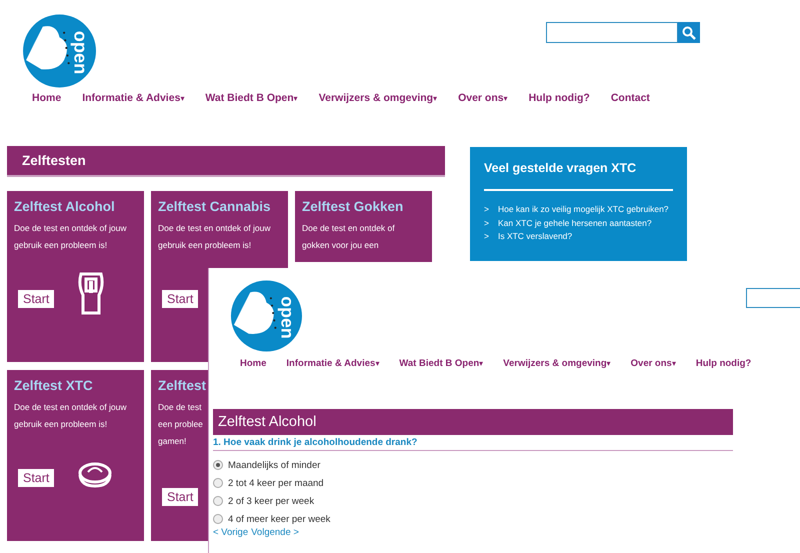 Image resolution: width=800 pixels, height=553 pixels. I want to click on pill-icon, so click(95, 475).